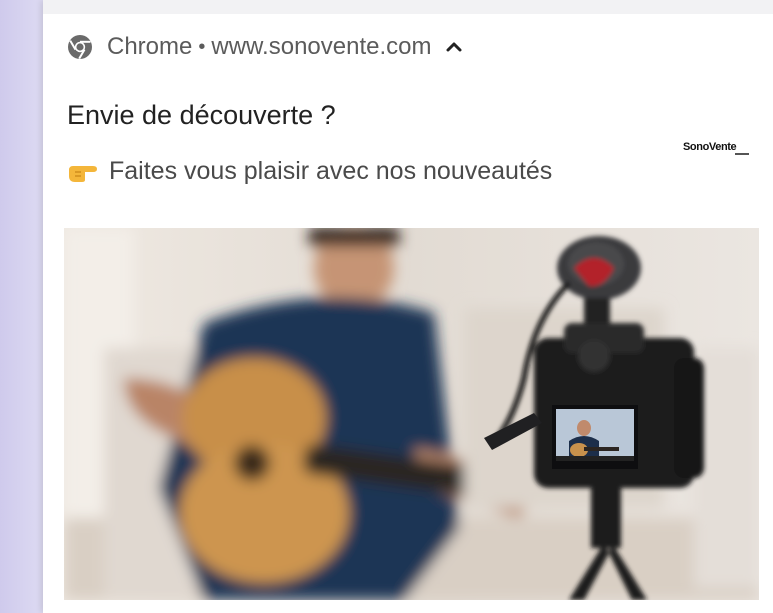 This screenshot has height=613, width=773. Describe the element at coordinates (80, 47) in the screenshot. I see `chrome-icon` at that location.